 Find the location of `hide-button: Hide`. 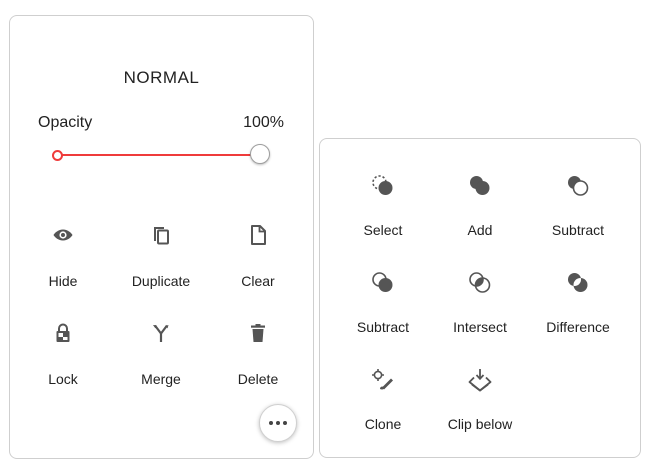

hide-button: Hide is located at coordinates (63, 256).